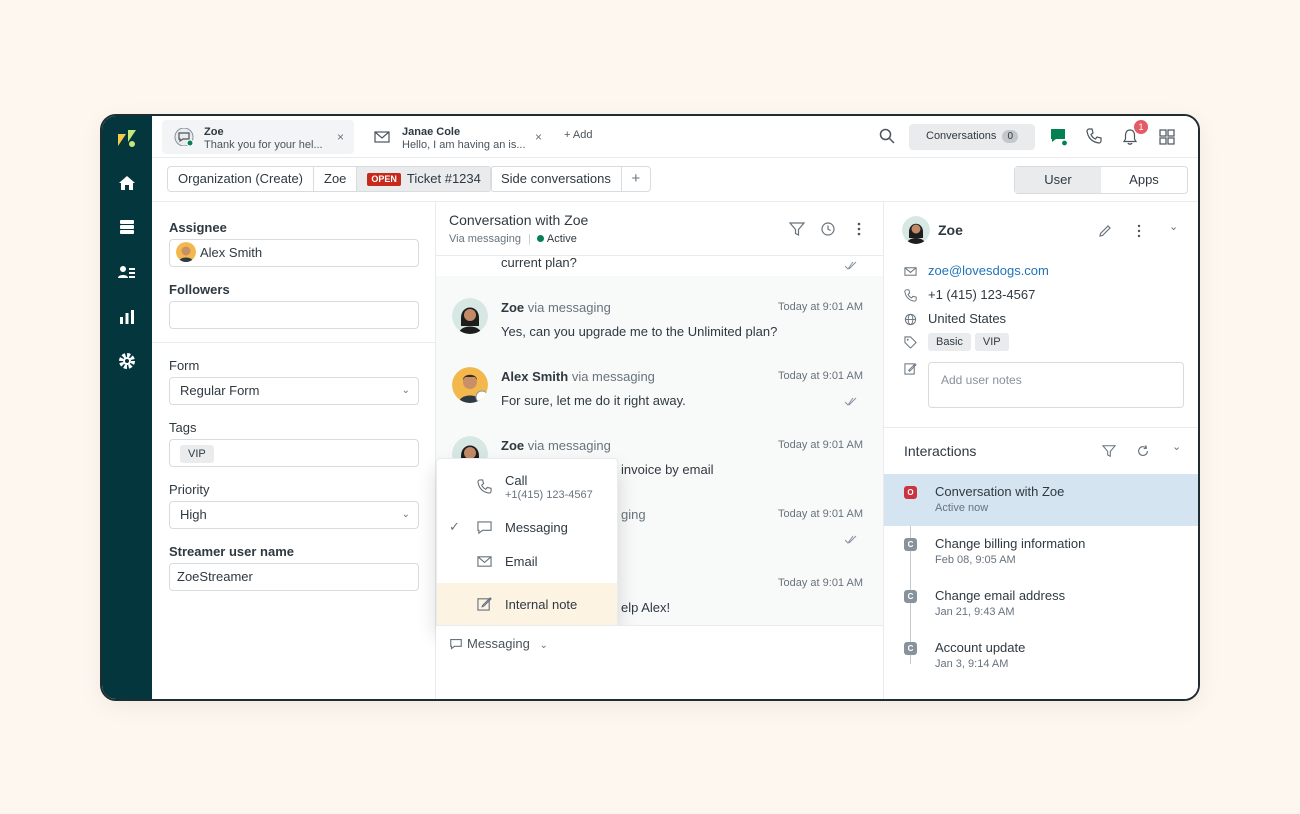 This screenshot has width=1300, height=814. What do you see at coordinates (294, 315) in the screenshot?
I see `followers-field` at bounding box center [294, 315].